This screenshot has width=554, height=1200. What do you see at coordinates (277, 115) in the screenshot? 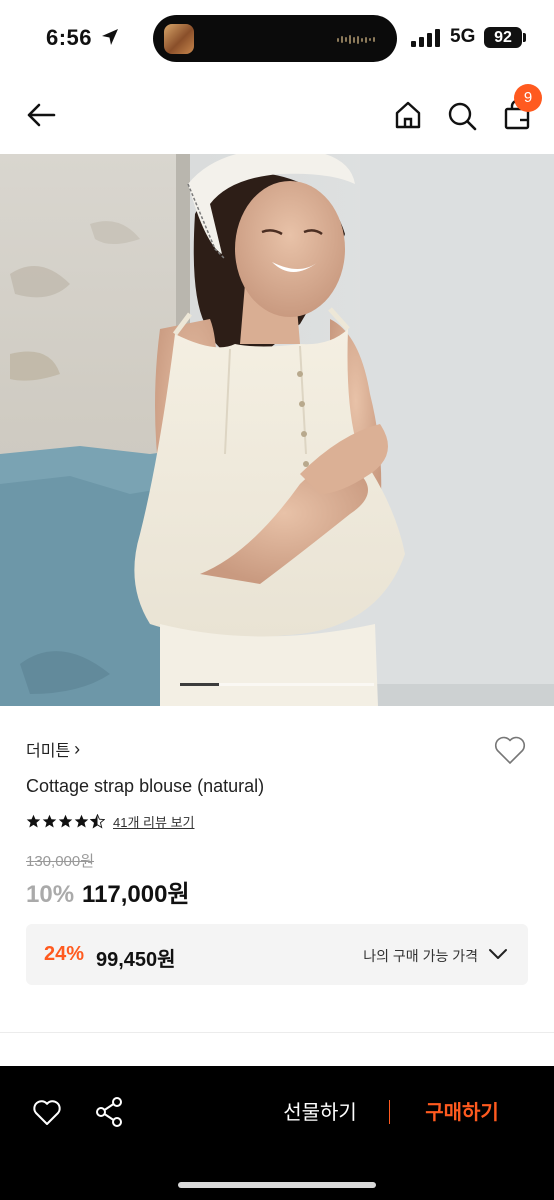
I see `top-nav` at bounding box center [277, 115].